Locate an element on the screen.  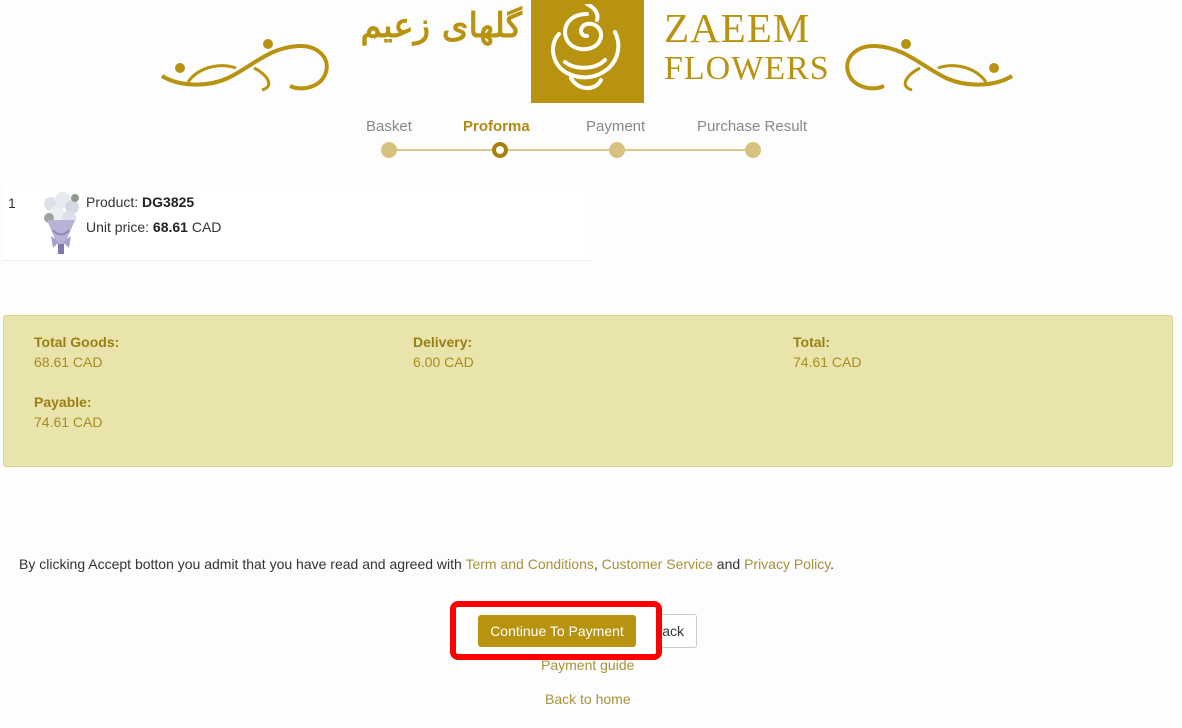
brand-logo is located at coordinates (587, 51).